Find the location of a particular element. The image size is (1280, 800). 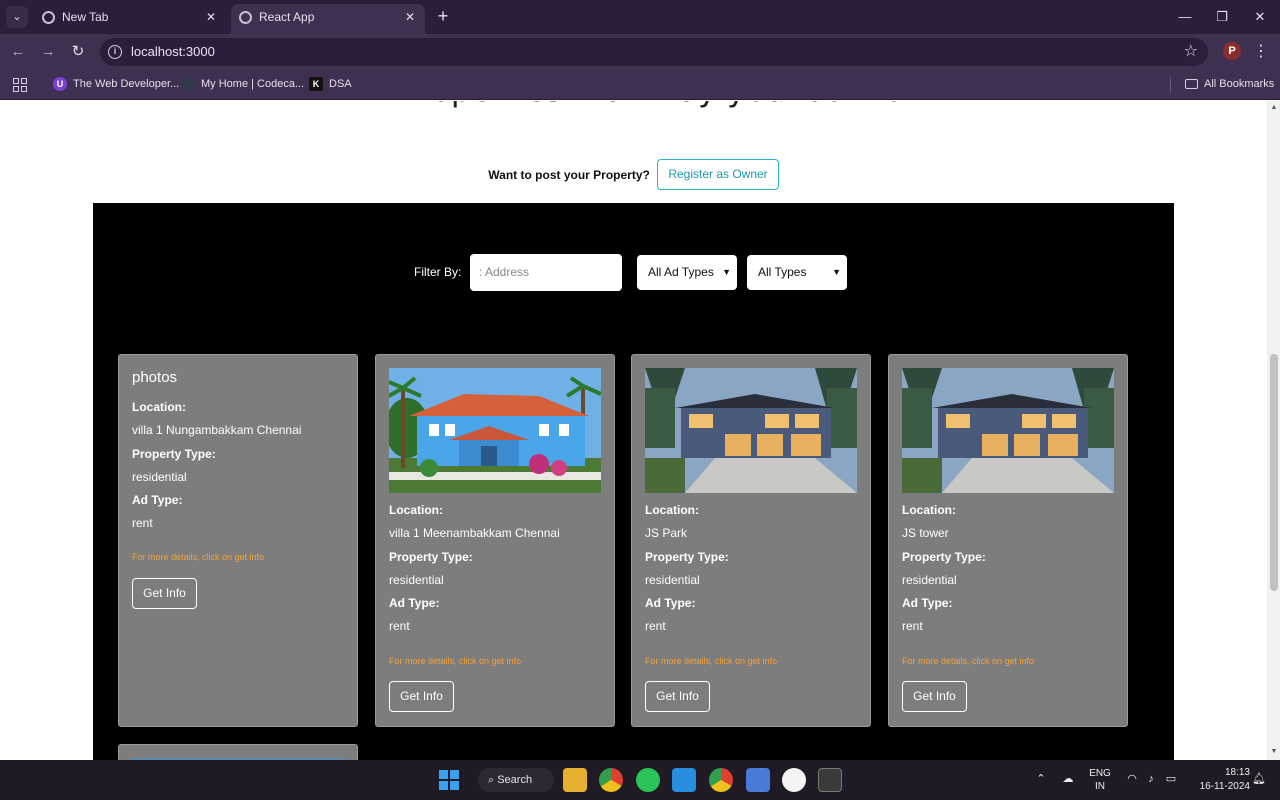

scroll-up-icon: ▲ is located at coordinates (1274, 107).